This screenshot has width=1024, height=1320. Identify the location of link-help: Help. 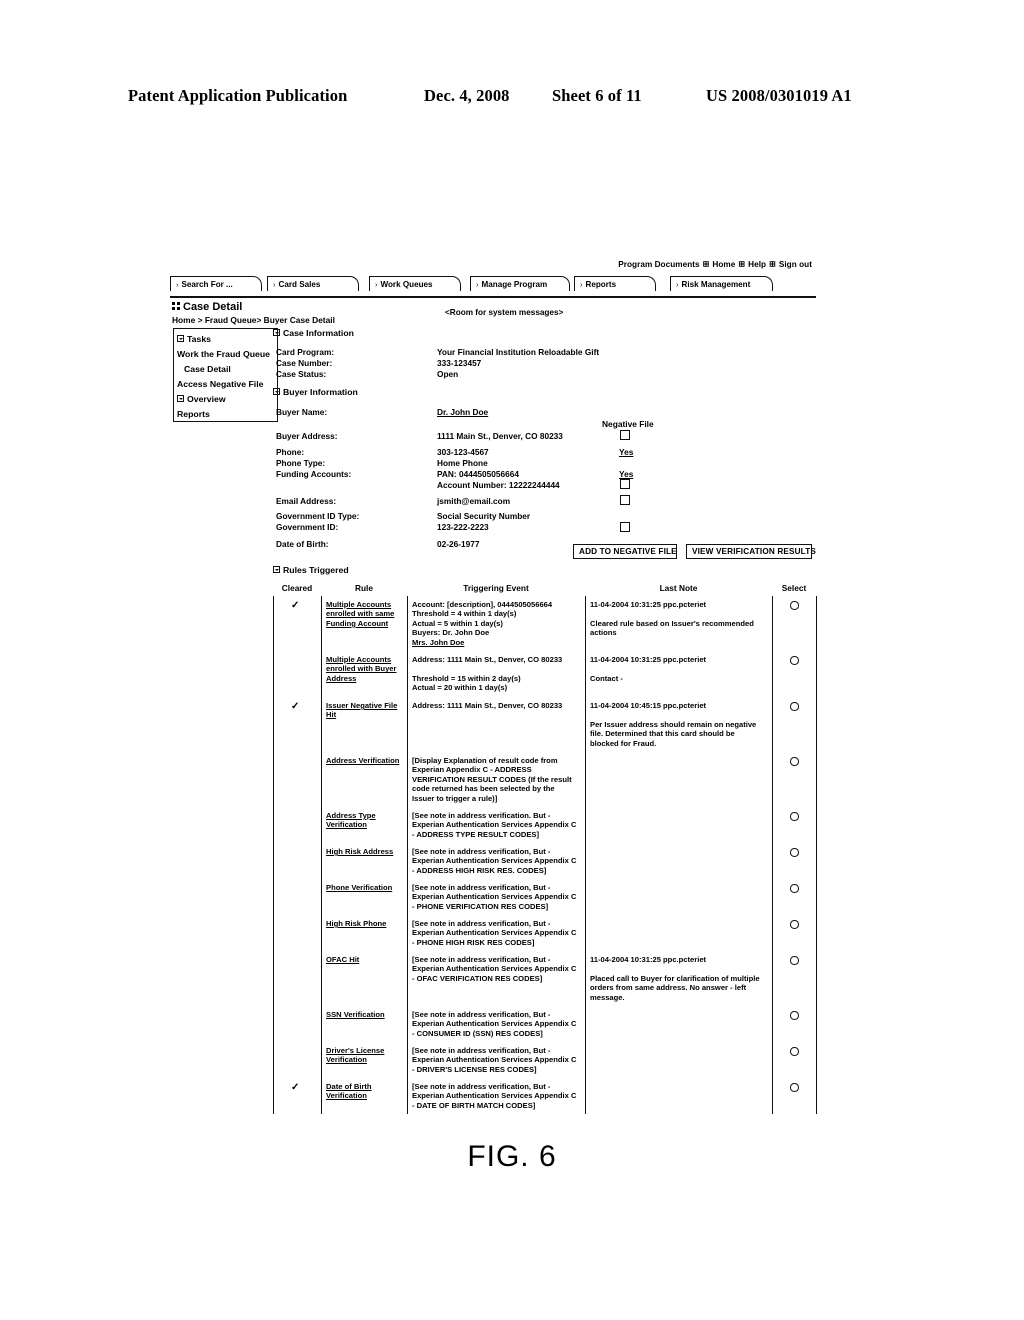
(757, 264).